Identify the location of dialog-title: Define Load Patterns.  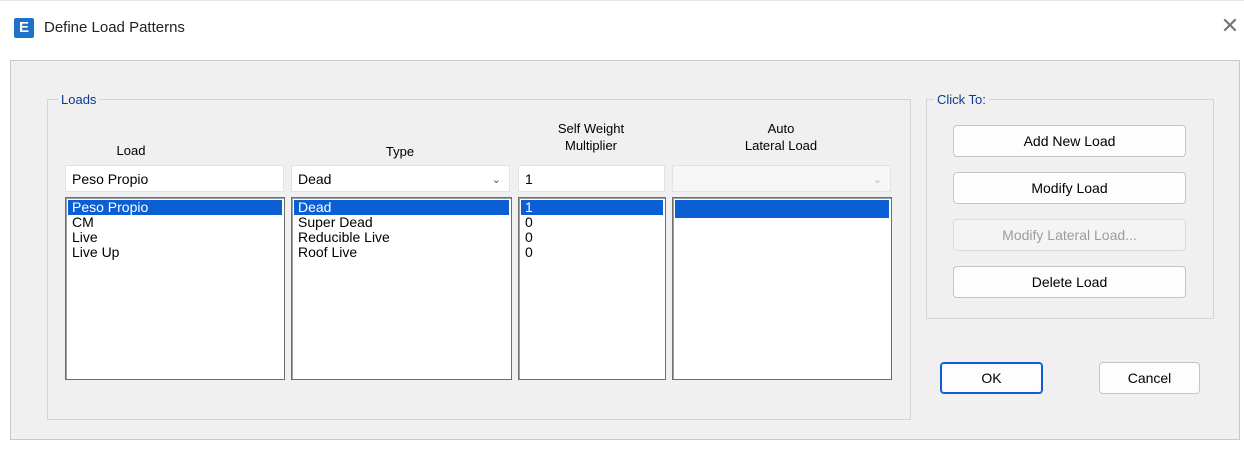
(114, 27).